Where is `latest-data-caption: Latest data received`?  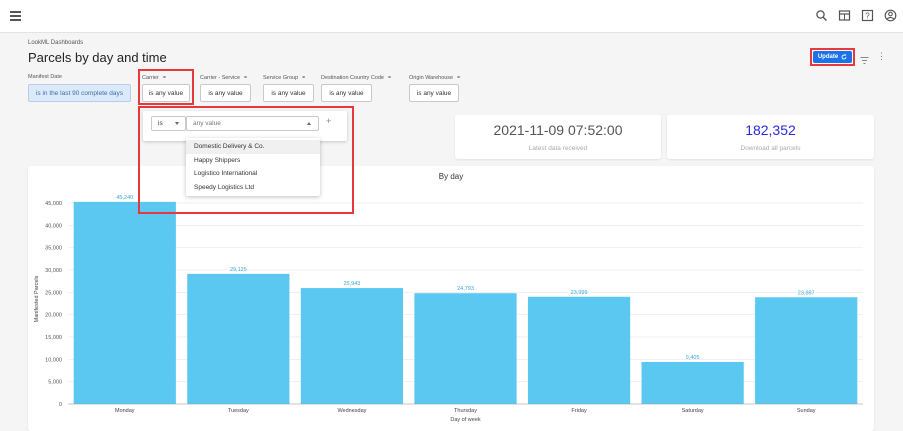 latest-data-caption: Latest data received is located at coordinates (558, 148).